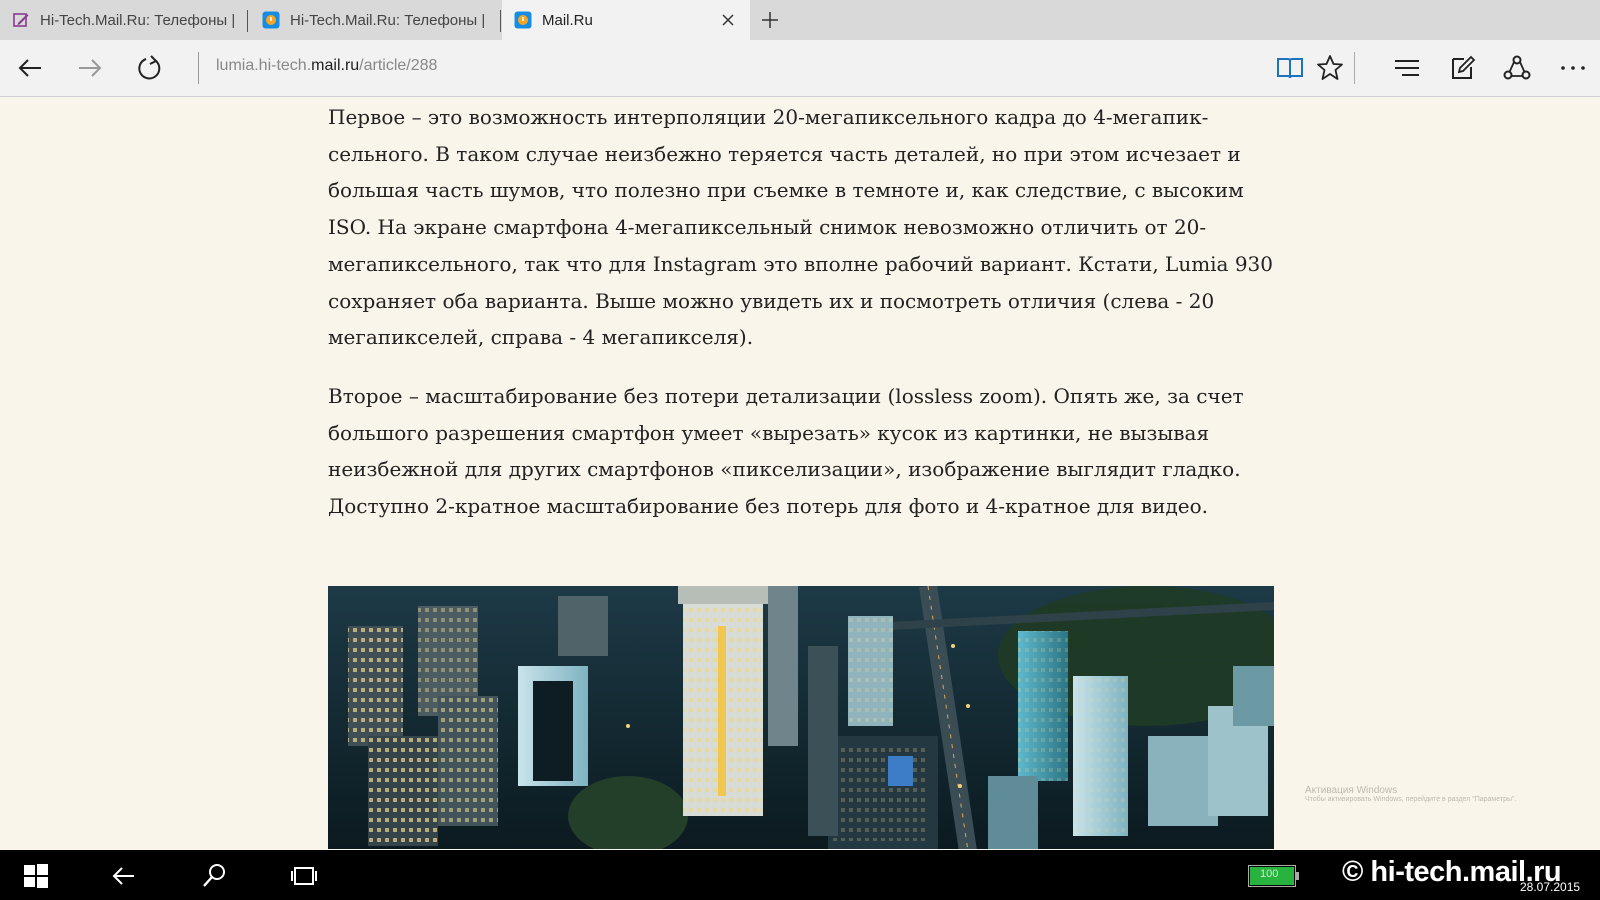 This screenshot has width=1600, height=900. Describe the element at coordinates (36, 876) in the screenshot. I see `windows-start-icon` at that location.